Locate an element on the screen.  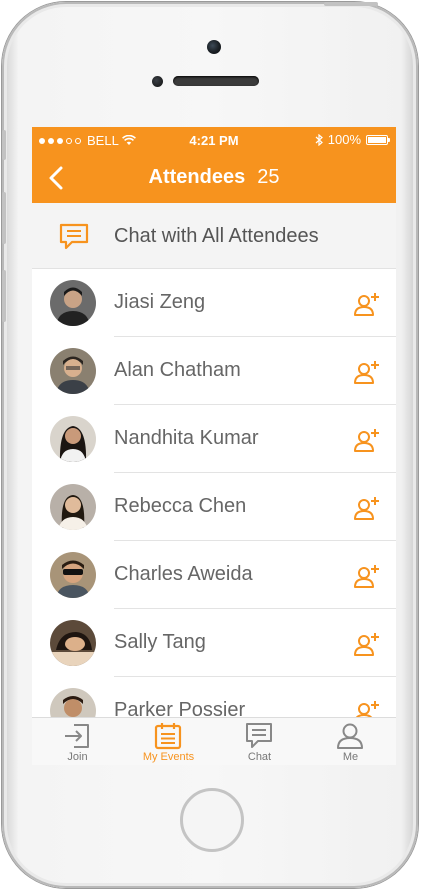
attendee-row: Sally Tang is located at coordinates (214, 643).